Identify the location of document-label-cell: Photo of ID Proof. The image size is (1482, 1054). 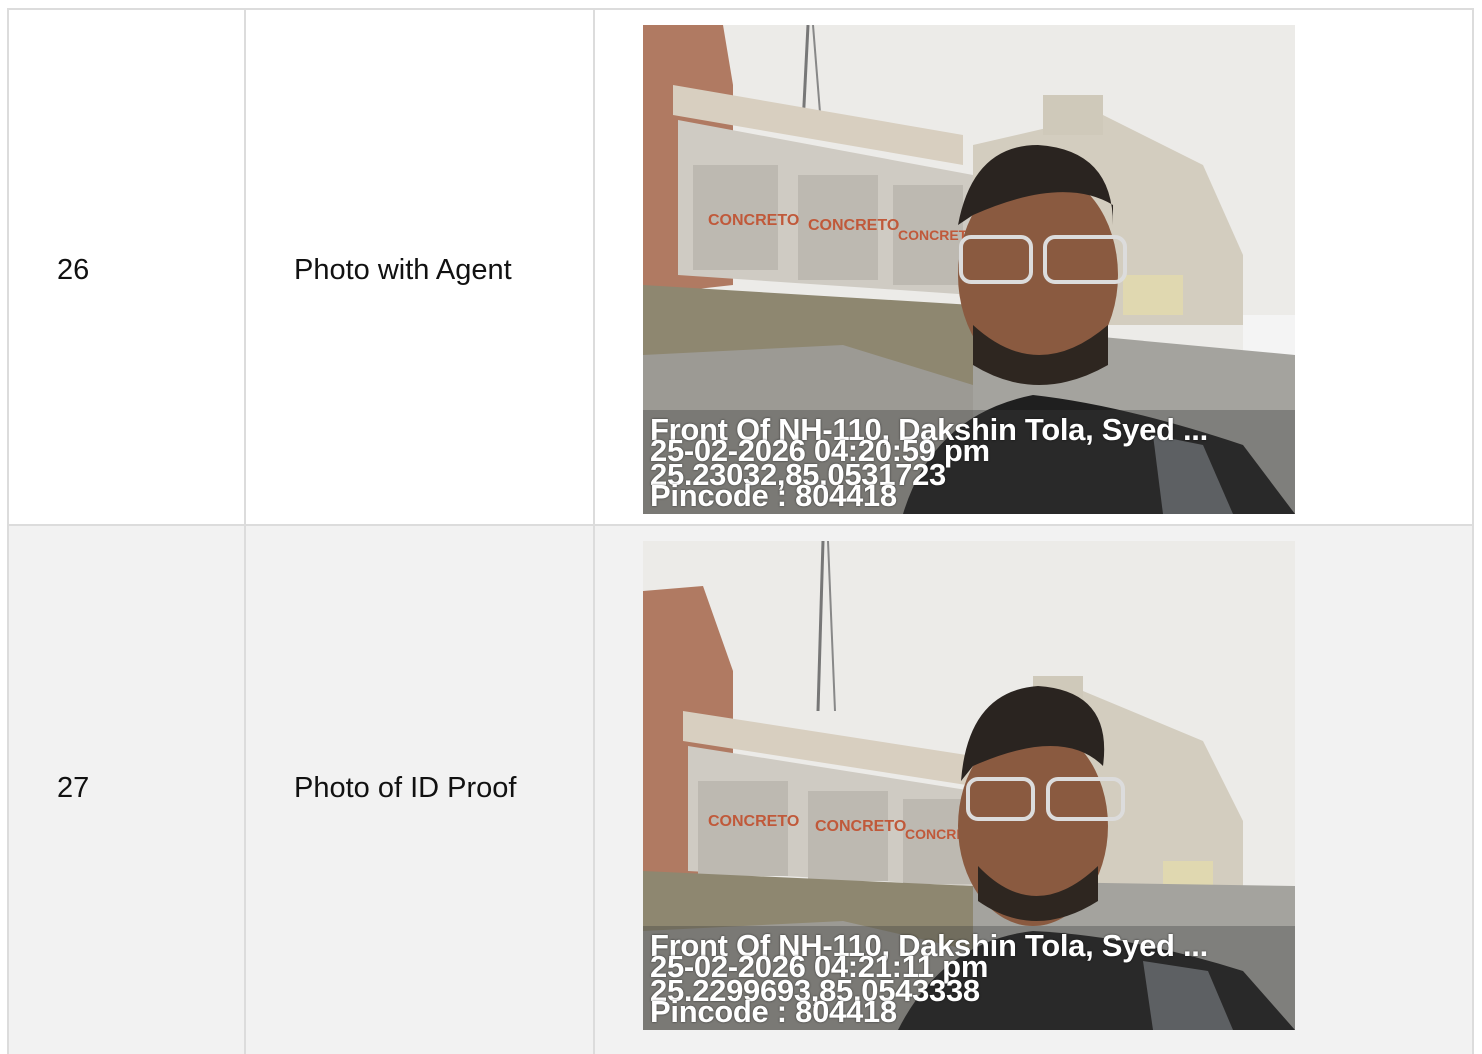
(418, 790).